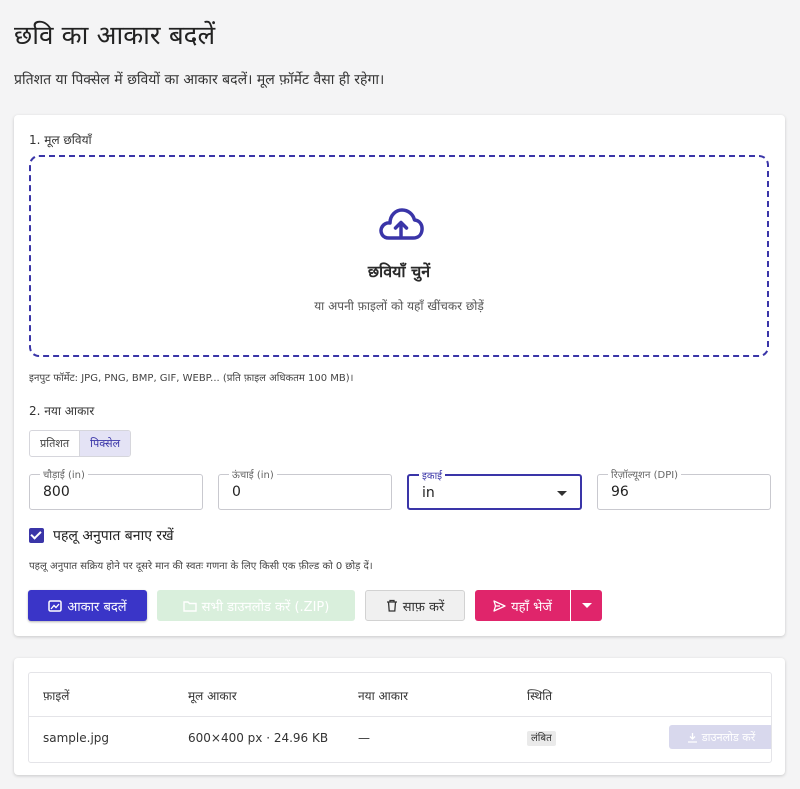 The image size is (800, 789). What do you see at coordinates (728, 737) in the screenshot?
I see `row-download-label: डाउनलोड करें` at bounding box center [728, 737].